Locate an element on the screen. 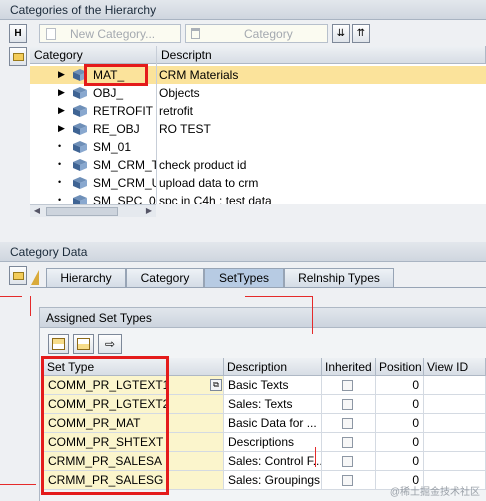 Image resolution: width=486 pixels, height=501 pixels. column-divider is located at coordinates (156, 125).